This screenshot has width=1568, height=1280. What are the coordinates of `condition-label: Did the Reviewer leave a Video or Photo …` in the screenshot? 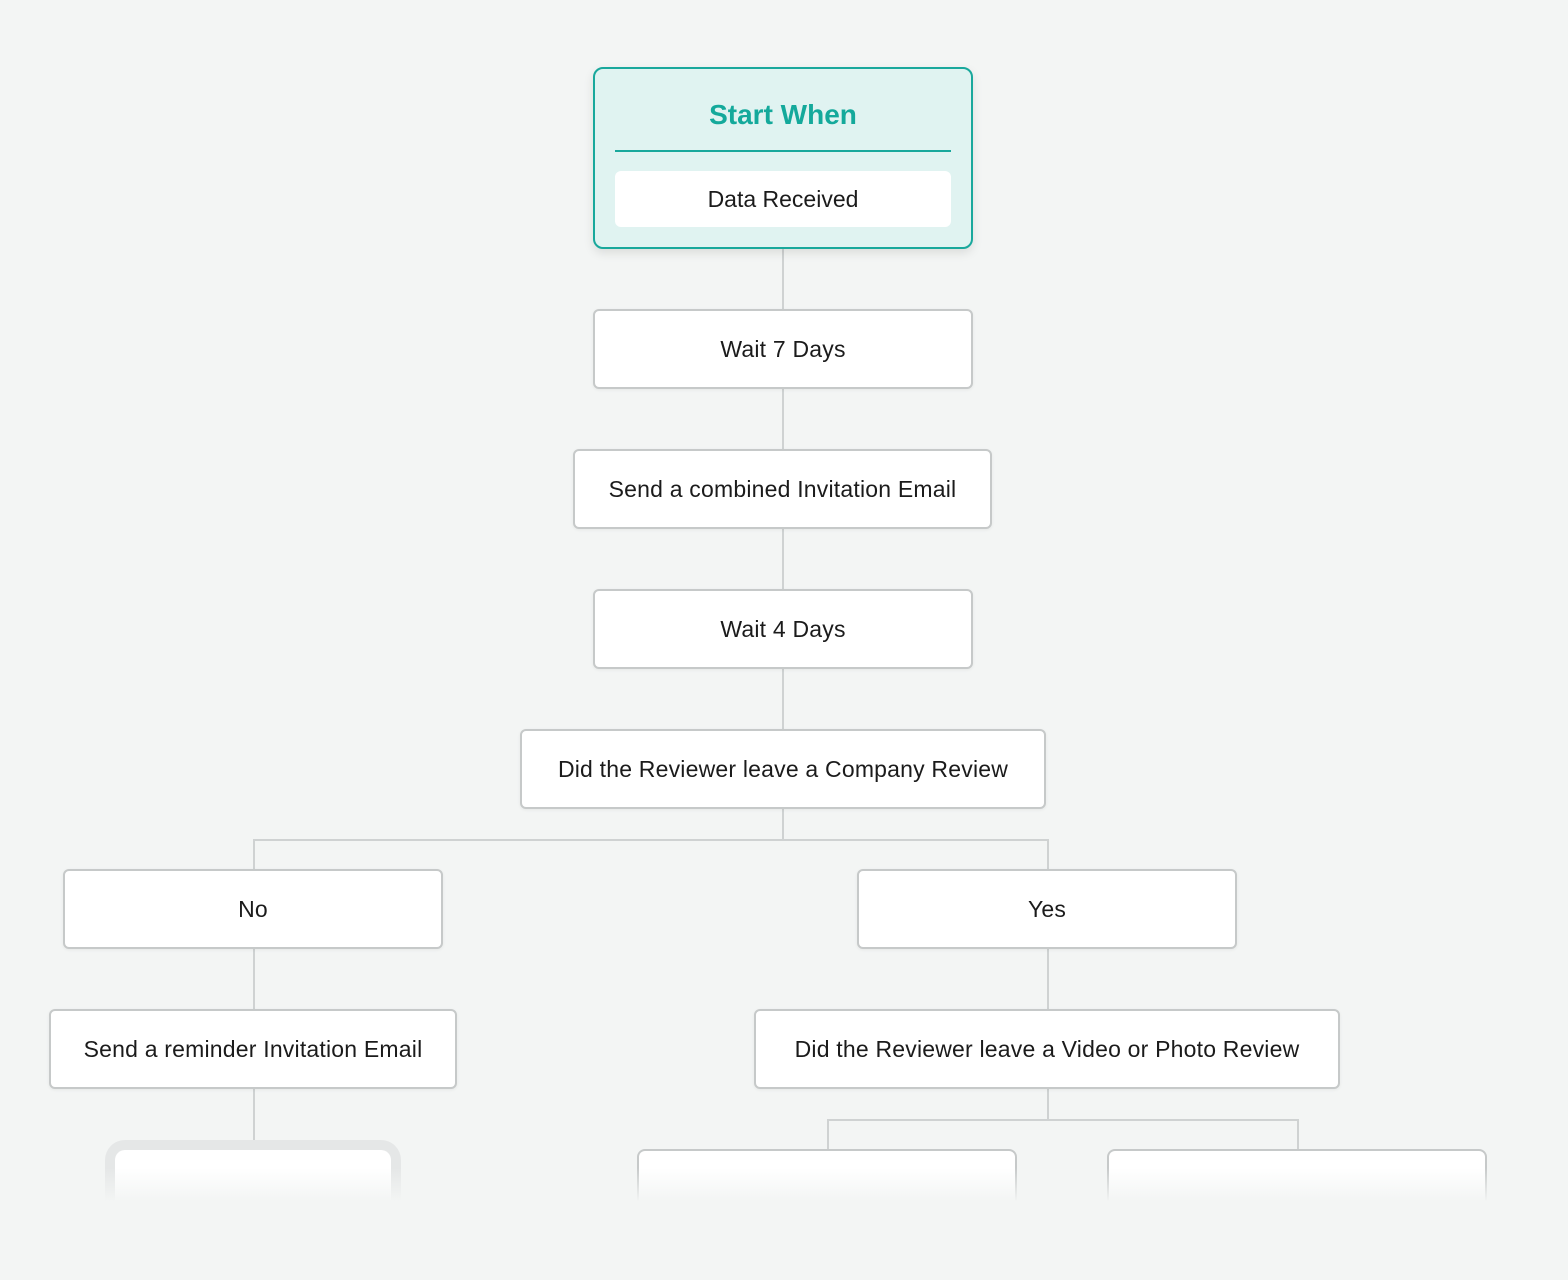 It's located at (1047, 1048).